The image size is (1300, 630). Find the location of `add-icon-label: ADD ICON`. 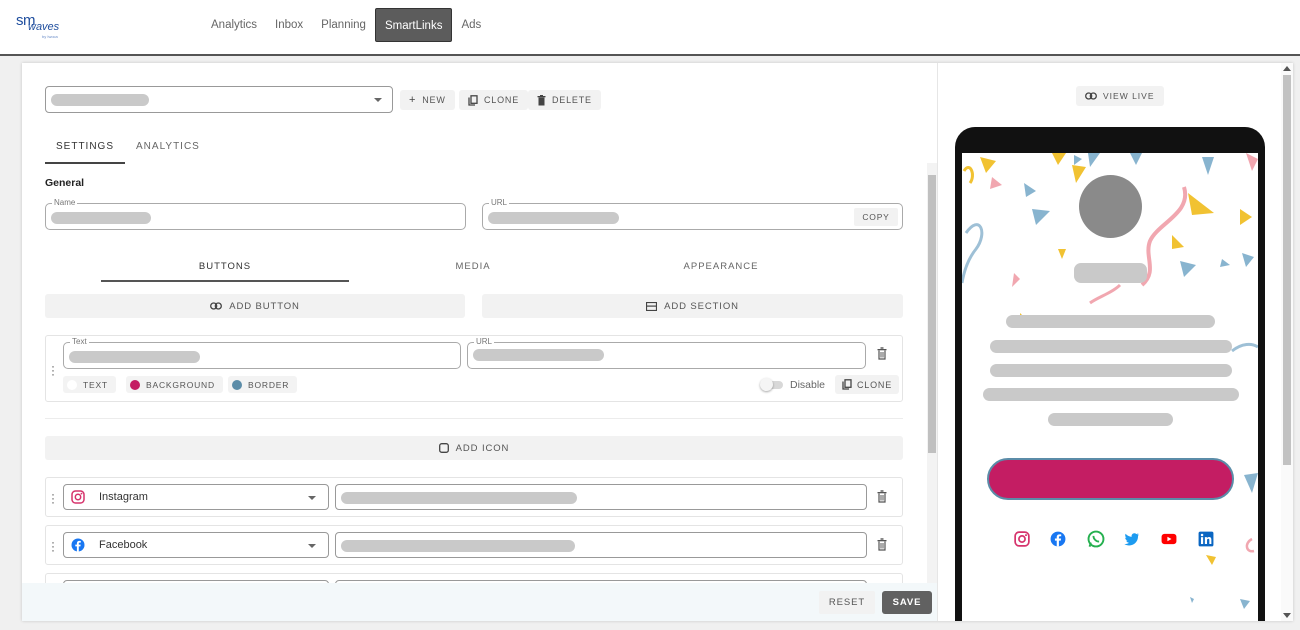

add-icon-label: ADD ICON is located at coordinates (482, 448).